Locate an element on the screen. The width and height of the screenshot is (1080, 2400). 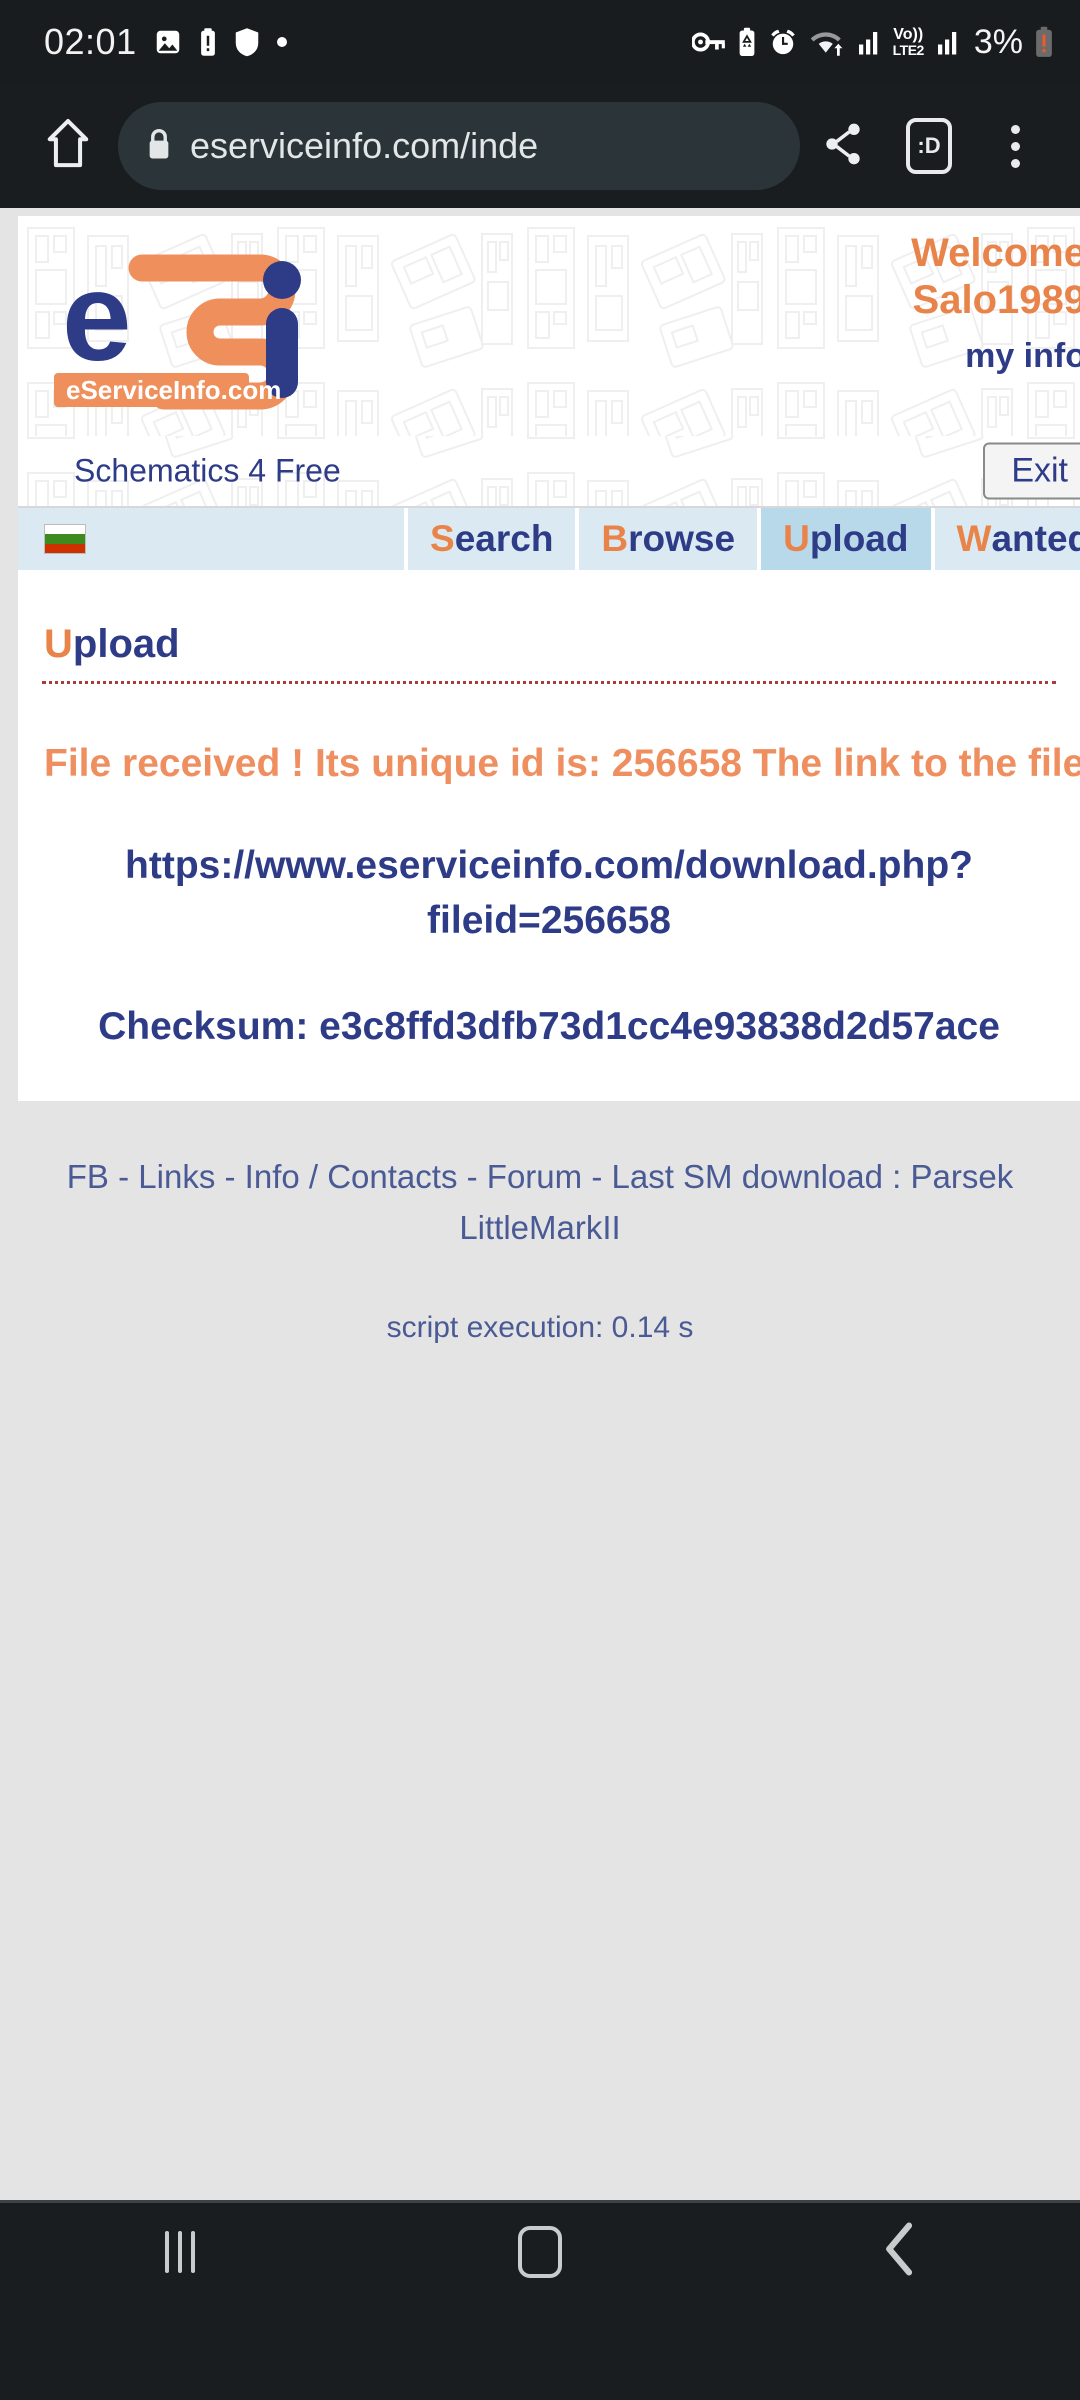
home-button is located at coordinates (68, 146).